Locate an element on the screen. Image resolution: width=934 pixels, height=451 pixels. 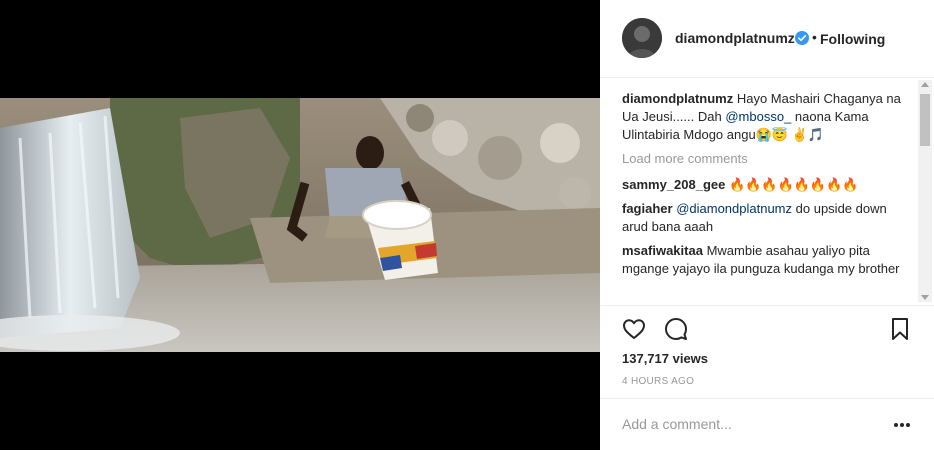
verified-badge-icon is located at coordinates (802, 38).